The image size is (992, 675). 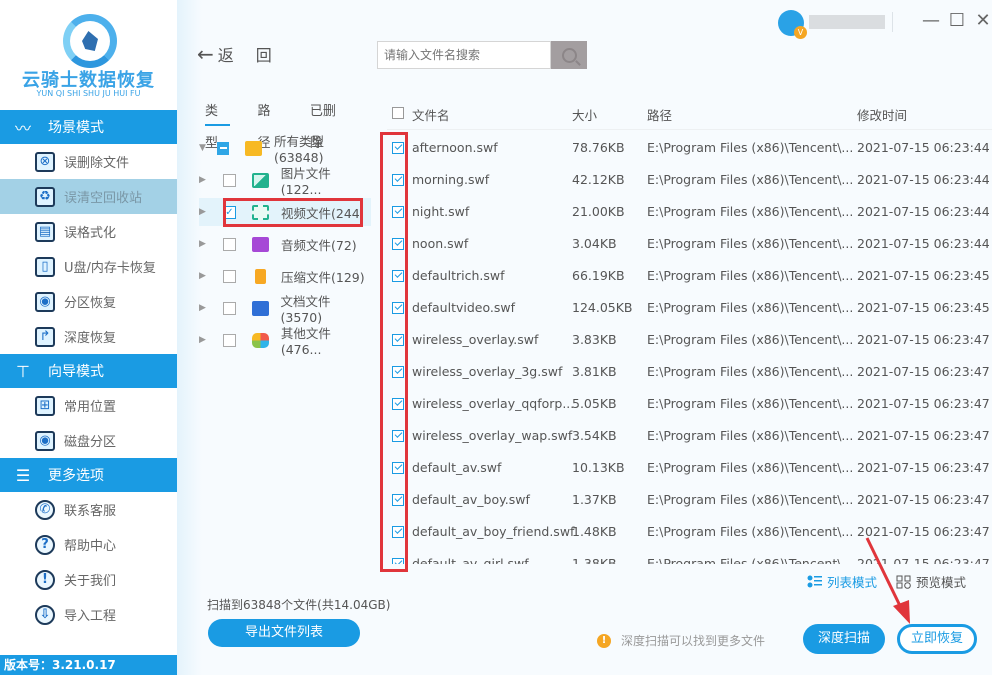 What do you see at coordinates (45, 196) in the screenshot?
I see `recycle-bin-icon: ♻` at bounding box center [45, 196].